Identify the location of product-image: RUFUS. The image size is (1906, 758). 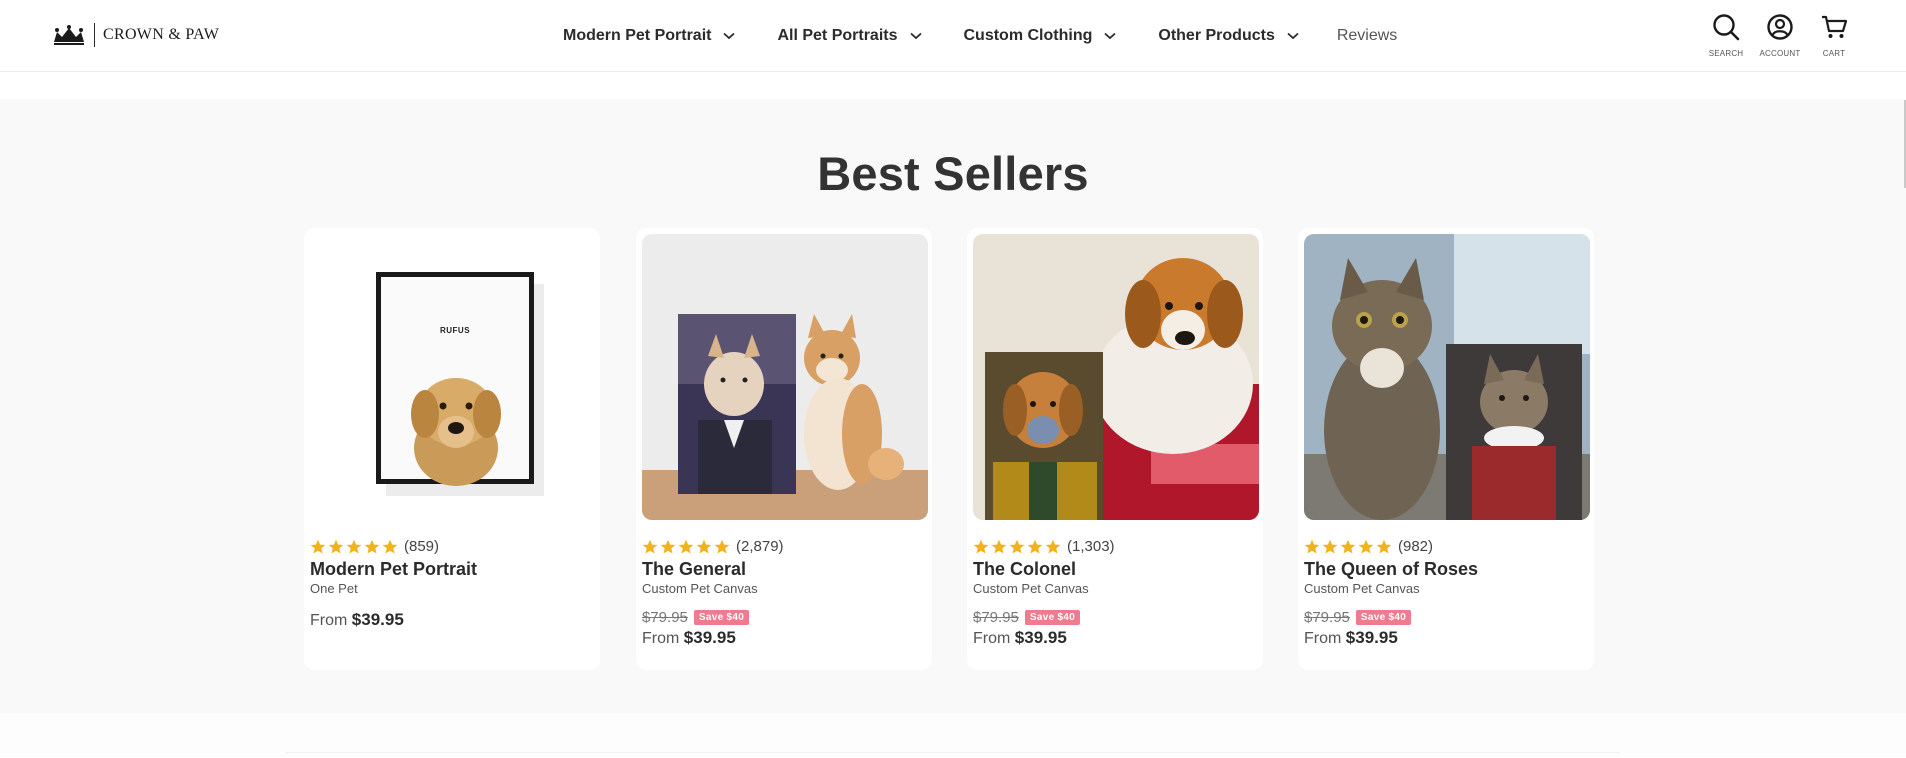
(453, 377).